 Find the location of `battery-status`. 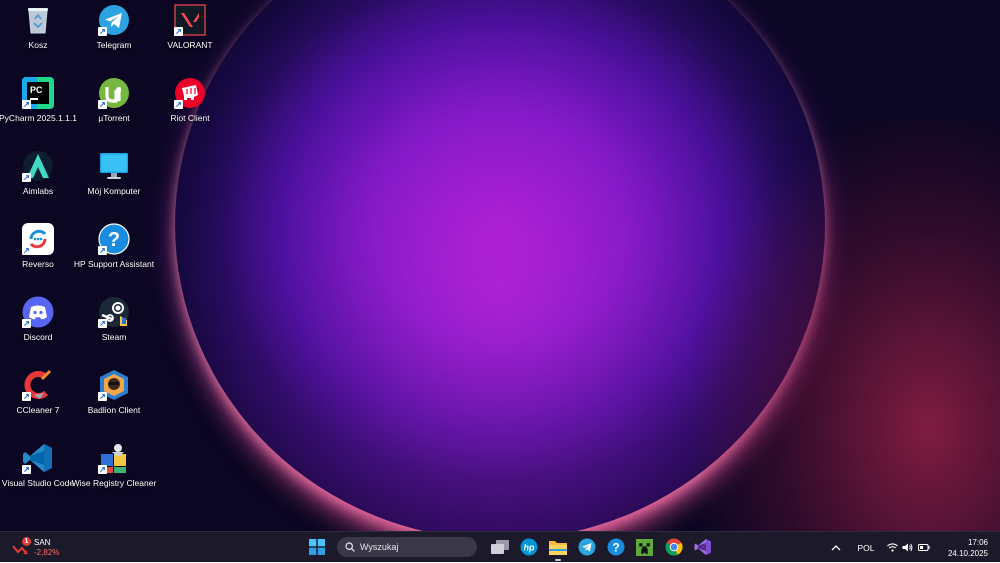

battery-status is located at coordinates (924, 547).